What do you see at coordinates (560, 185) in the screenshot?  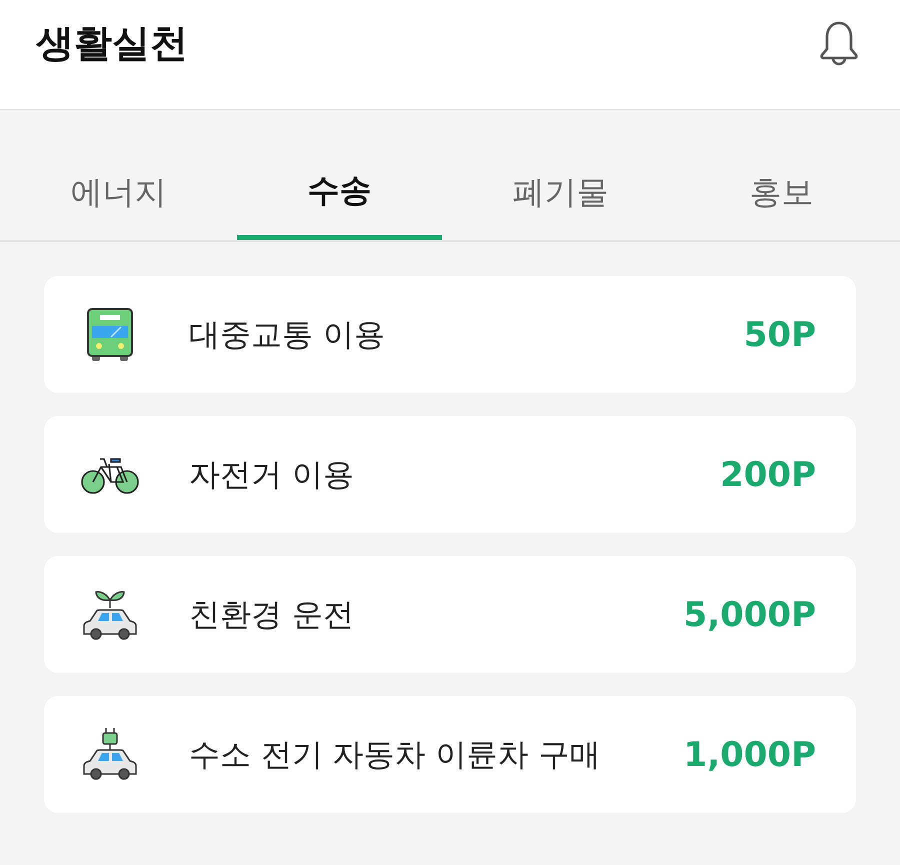 I see `tab: 폐기물` at bounding box center [560, 185].